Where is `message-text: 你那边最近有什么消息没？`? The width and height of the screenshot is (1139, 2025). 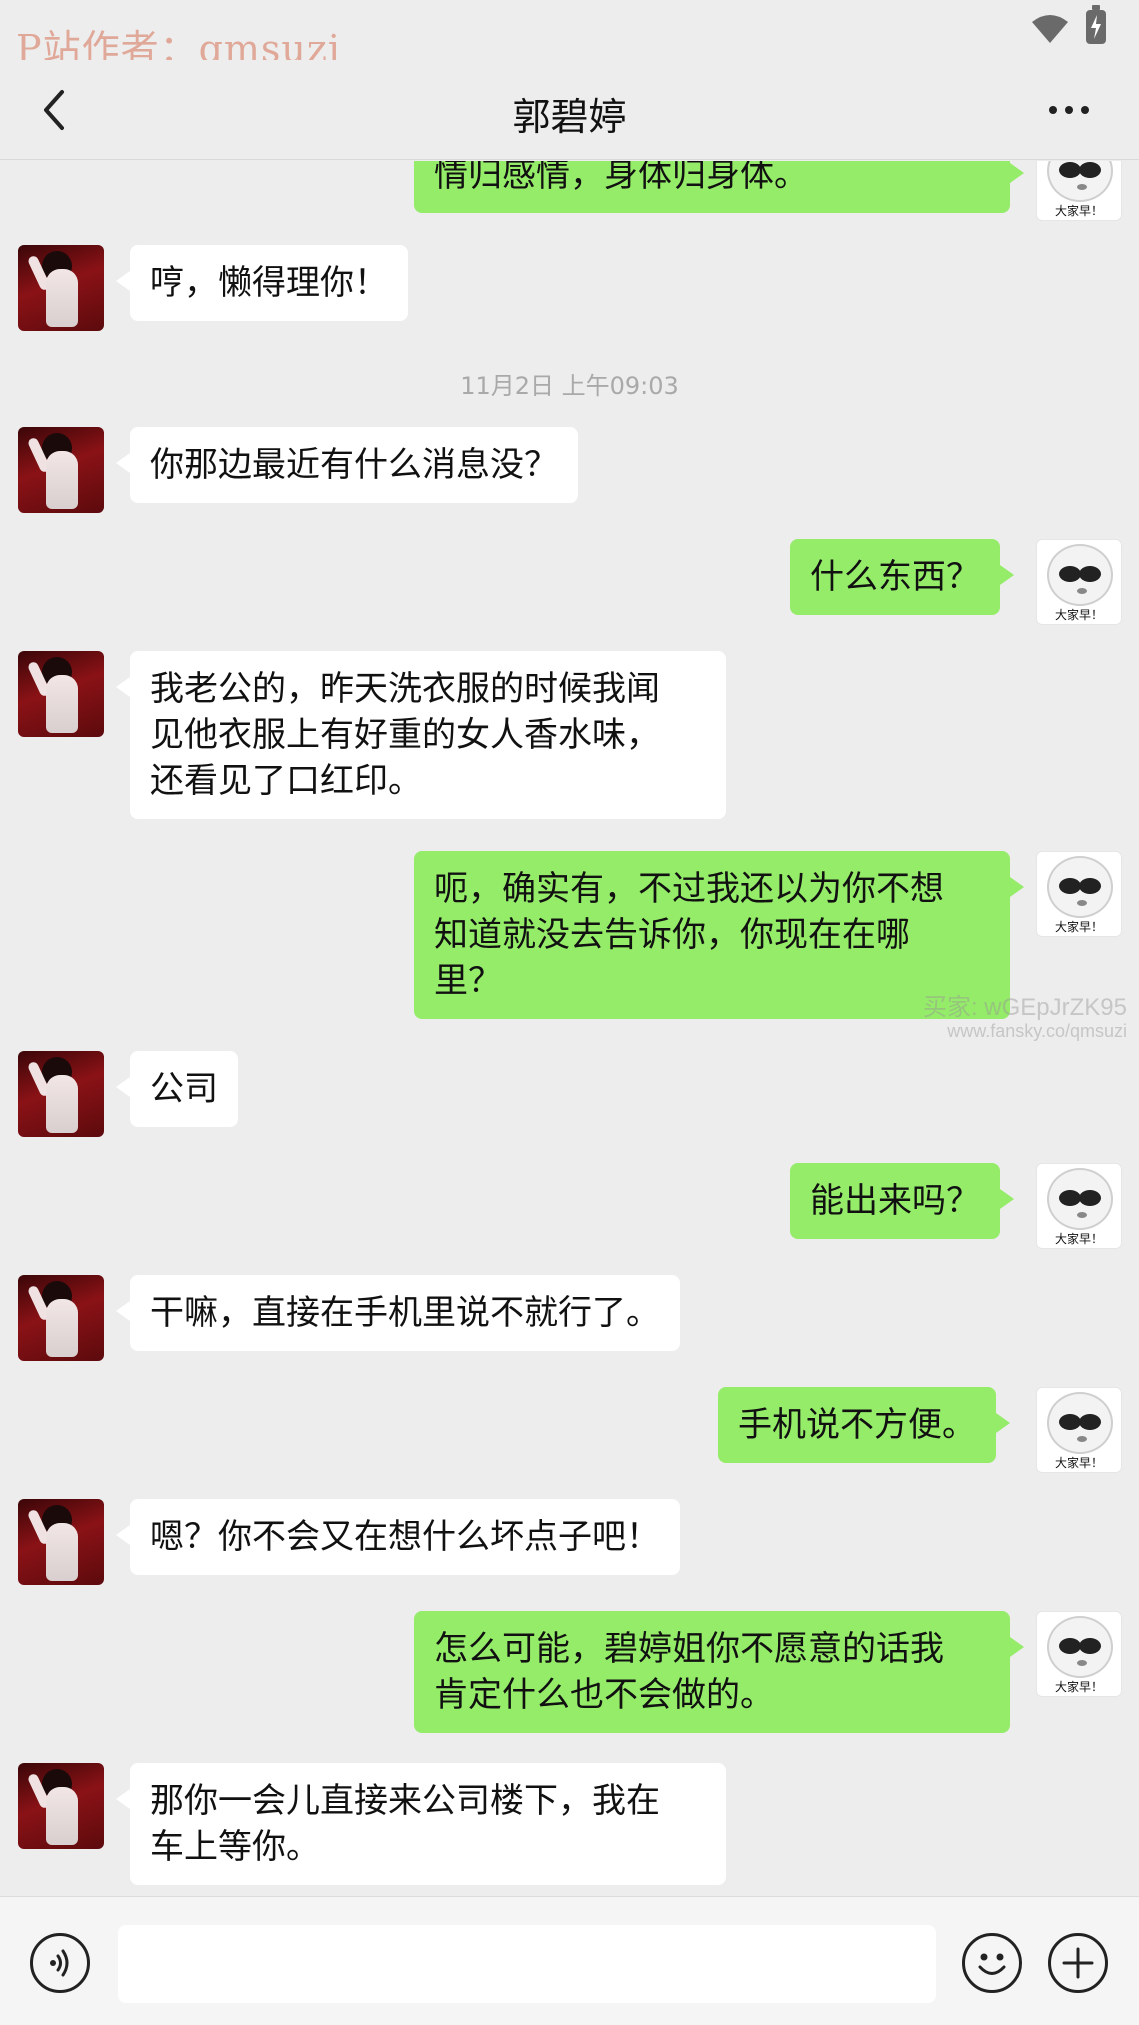 message-text: 你那边最近有什么消息没？ is located at coordinates (354, 465).